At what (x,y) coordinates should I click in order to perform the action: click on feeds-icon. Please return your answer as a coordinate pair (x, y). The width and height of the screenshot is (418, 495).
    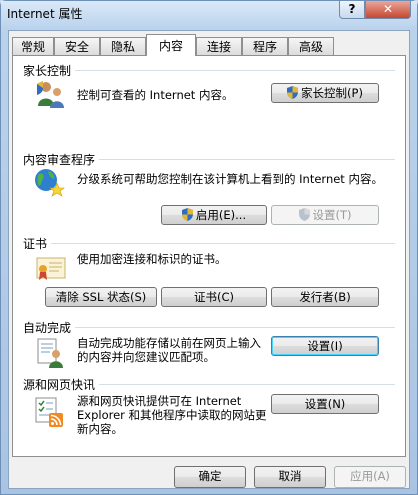
    Looking at the image, I should click on (49, 412).